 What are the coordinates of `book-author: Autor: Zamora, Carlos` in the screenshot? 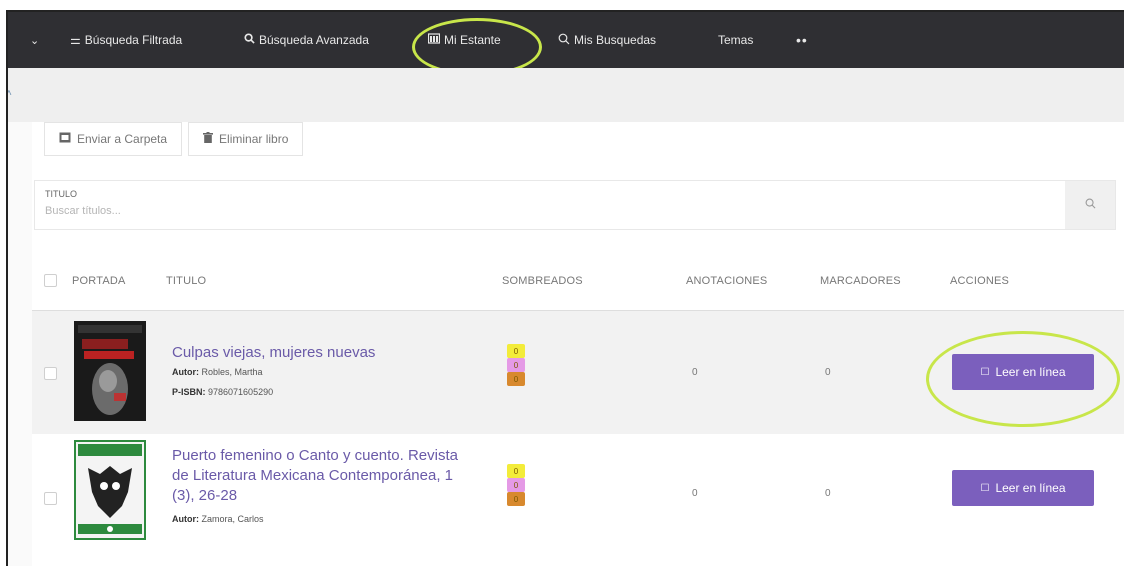 It's located at (218, 519).